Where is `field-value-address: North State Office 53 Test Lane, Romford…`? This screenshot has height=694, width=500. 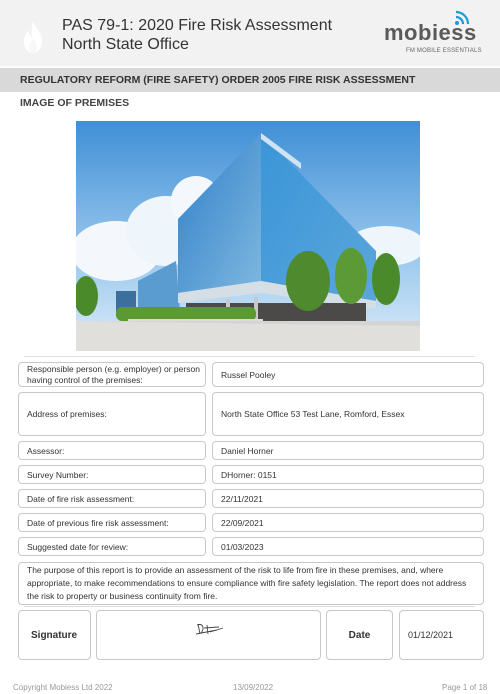 field-value-address: North State Office 53 Test Lane, Romford… is located at coordinates (348, 414).